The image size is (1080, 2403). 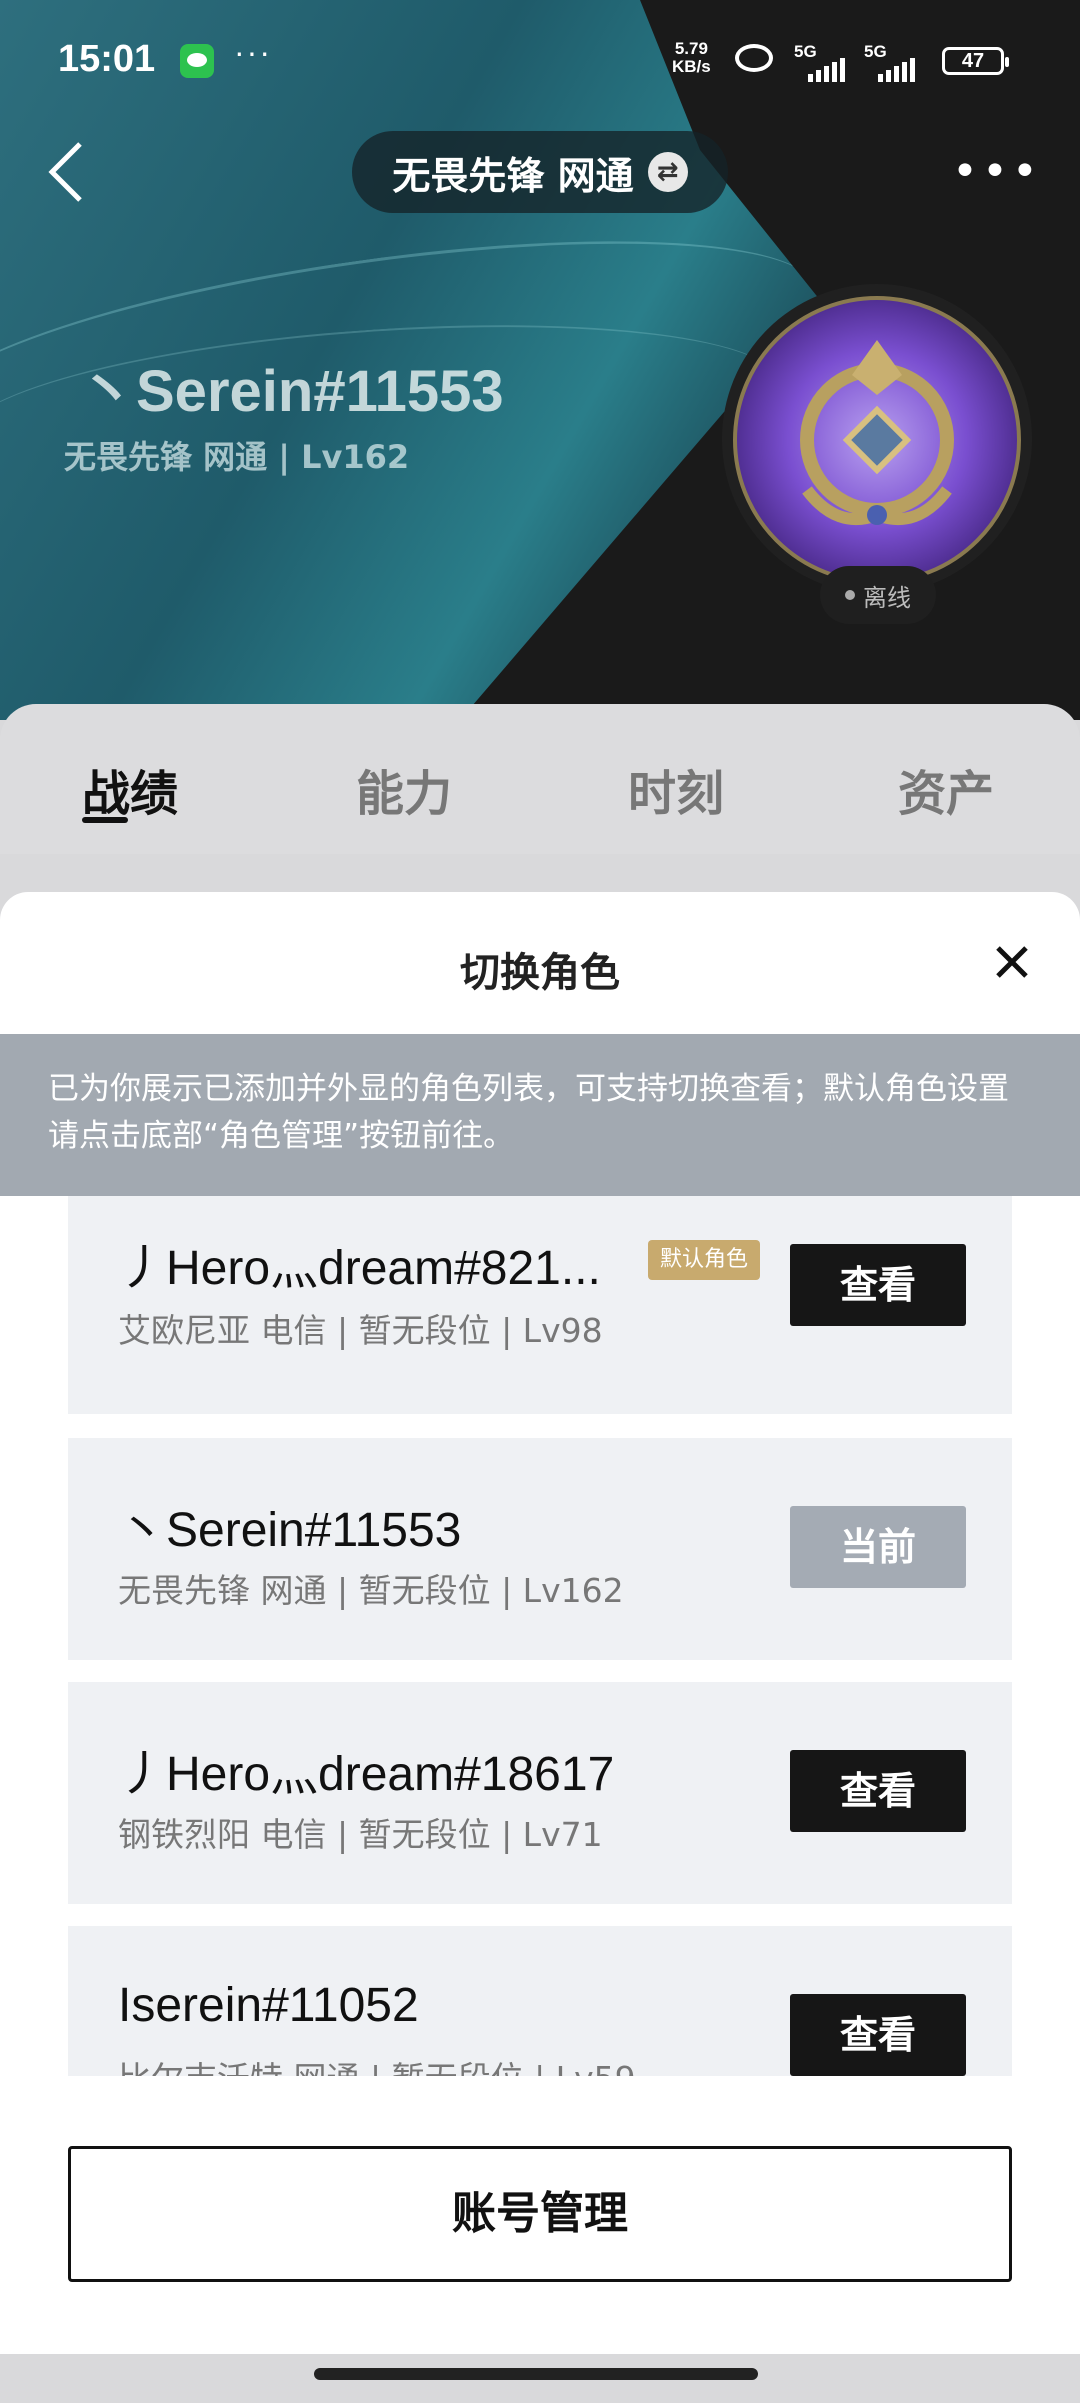 I want to click on signal-sim2-icon: 5G, so click(x=897, y=62).